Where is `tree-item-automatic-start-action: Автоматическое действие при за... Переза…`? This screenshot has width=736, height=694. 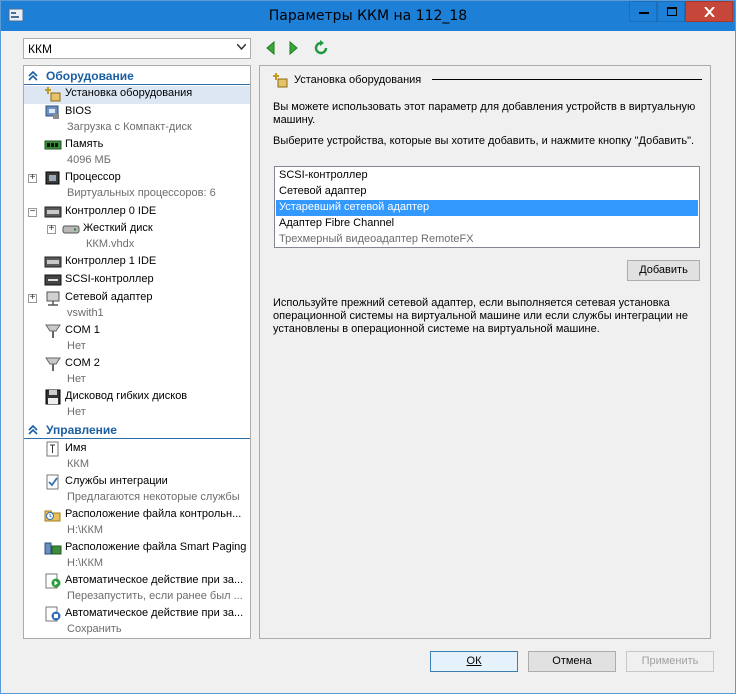
tree-item-automatic-start-action: Автоматическое действие при за... Переза… is located at coordinates (137, 589).